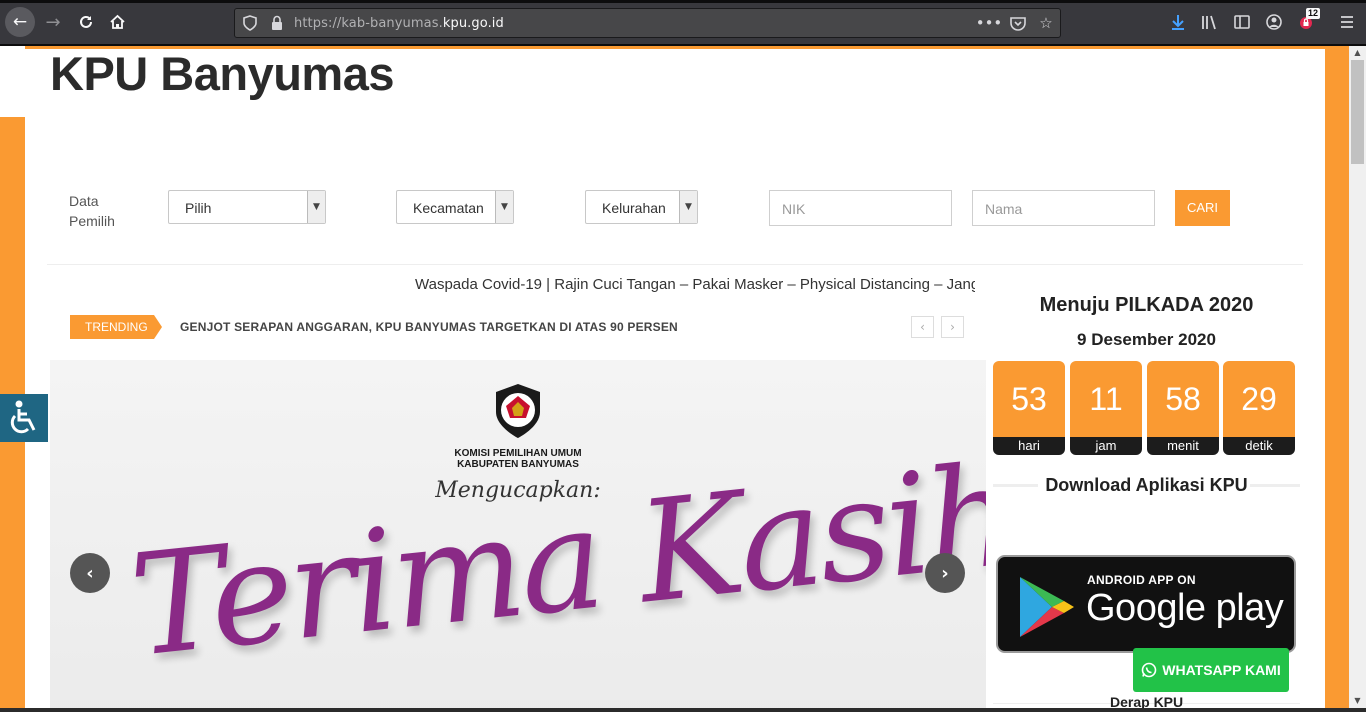 The image size is (1366, 712). Describe the element at coordinates (1178, 22) in the screenshot. I see `download-icon` at that location.